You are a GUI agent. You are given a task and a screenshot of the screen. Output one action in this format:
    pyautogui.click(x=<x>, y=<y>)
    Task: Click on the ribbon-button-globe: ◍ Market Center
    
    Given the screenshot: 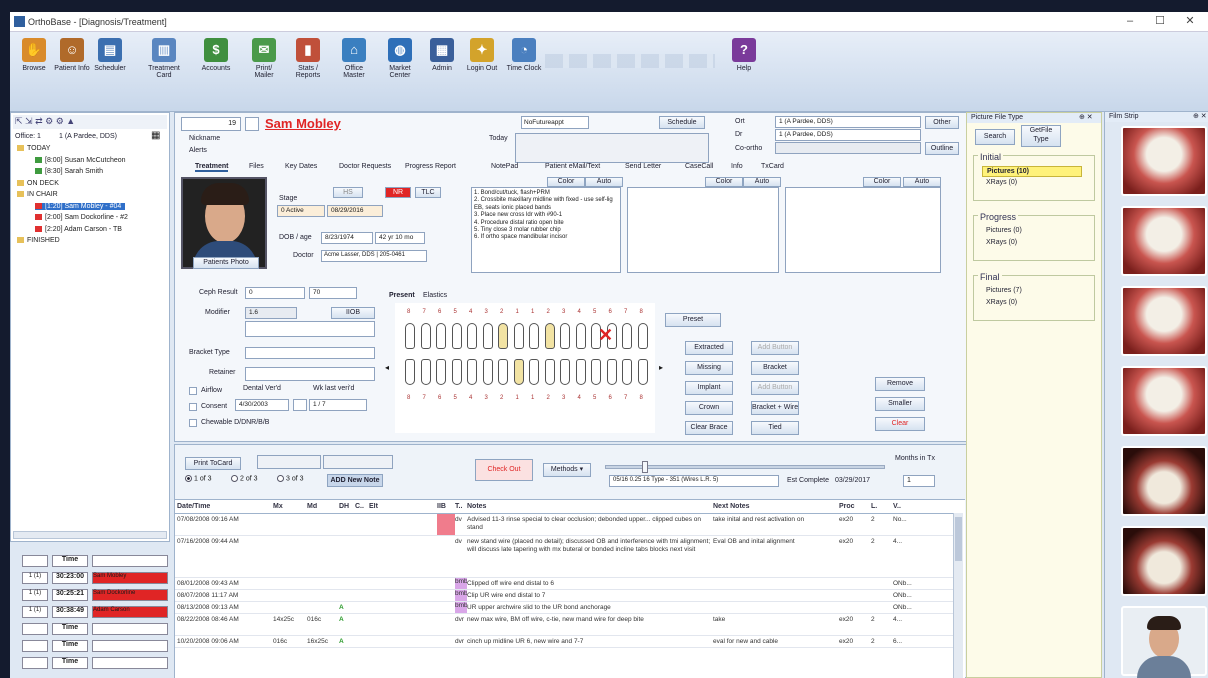 What is the action you would take?
    pyautogui.click(x=400, y=68)
    